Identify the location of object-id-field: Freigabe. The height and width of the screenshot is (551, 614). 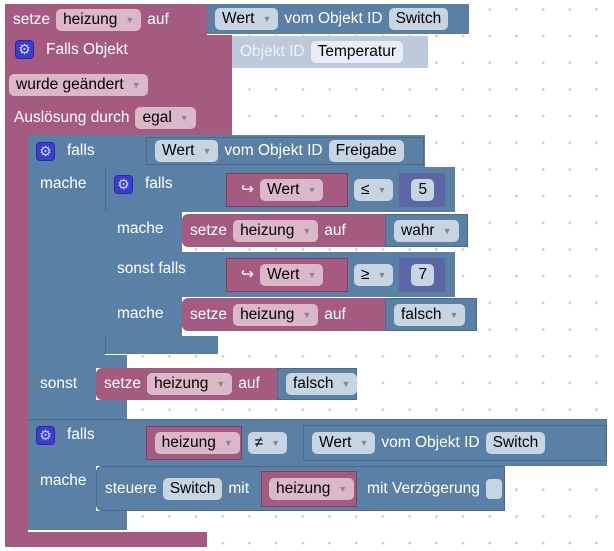
(366, 151).